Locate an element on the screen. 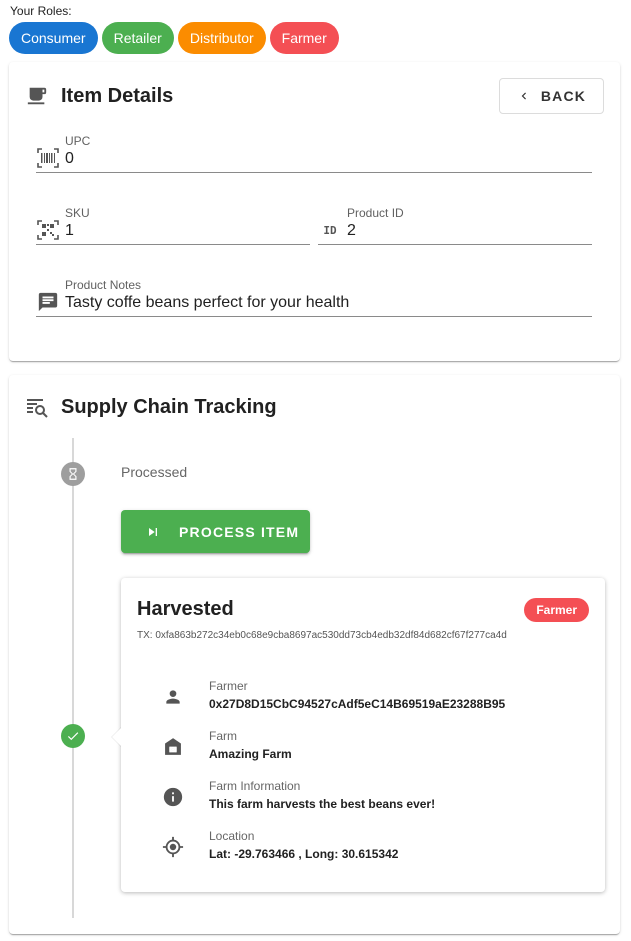 This screenshot has height=941, width=631. coffee-cup-icon is located at coordinates (37, 96).